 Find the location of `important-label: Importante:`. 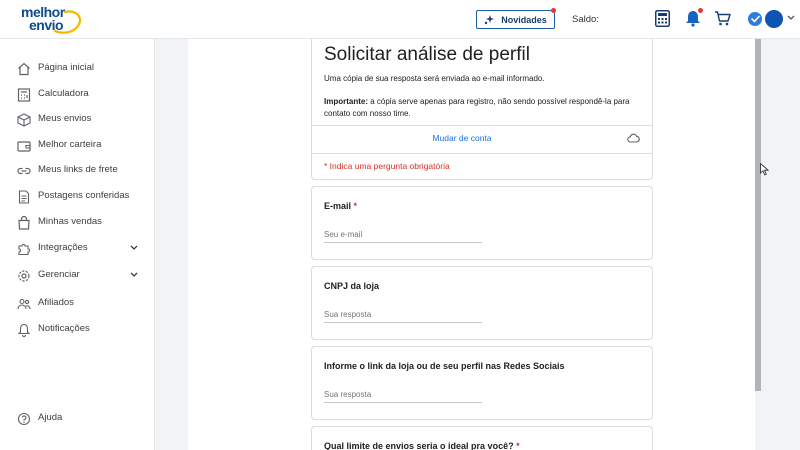

important-label: Importante: is located at coordinates (346, 101).